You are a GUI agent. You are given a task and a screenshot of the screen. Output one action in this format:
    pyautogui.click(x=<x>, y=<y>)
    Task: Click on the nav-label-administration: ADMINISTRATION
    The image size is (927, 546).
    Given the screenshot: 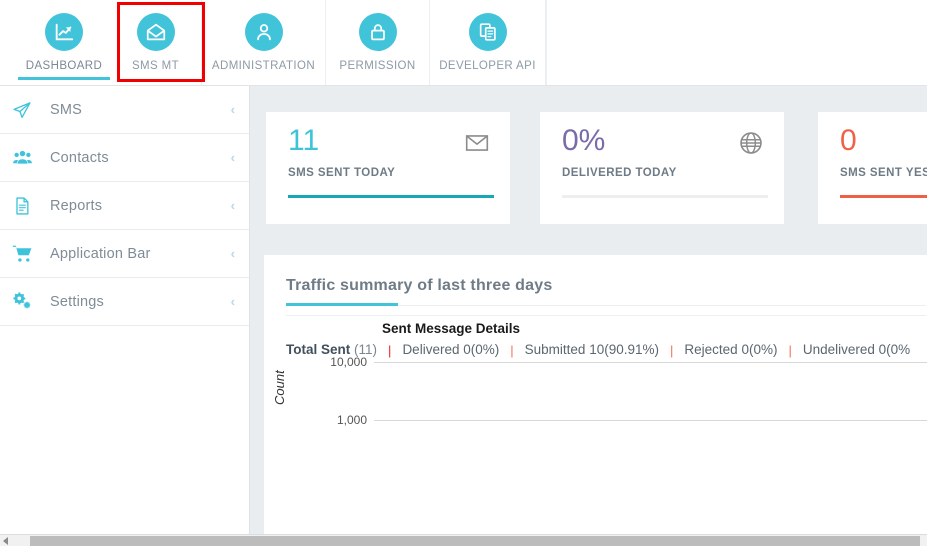 What is the action you would take?
    pyautogui.click(x=263, y=66)
    